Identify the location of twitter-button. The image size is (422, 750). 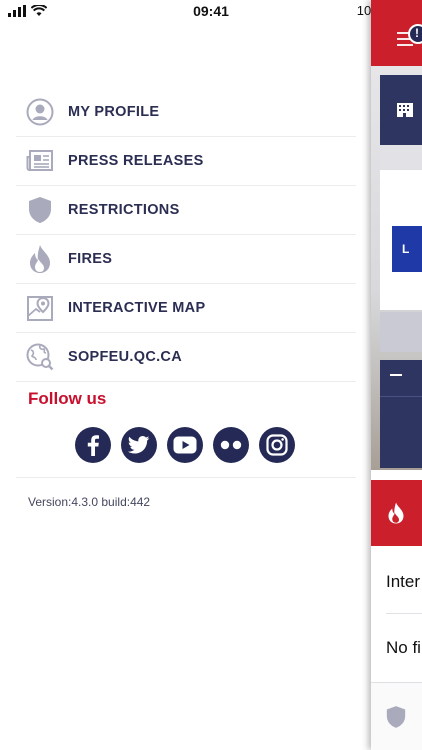
(139, 445).